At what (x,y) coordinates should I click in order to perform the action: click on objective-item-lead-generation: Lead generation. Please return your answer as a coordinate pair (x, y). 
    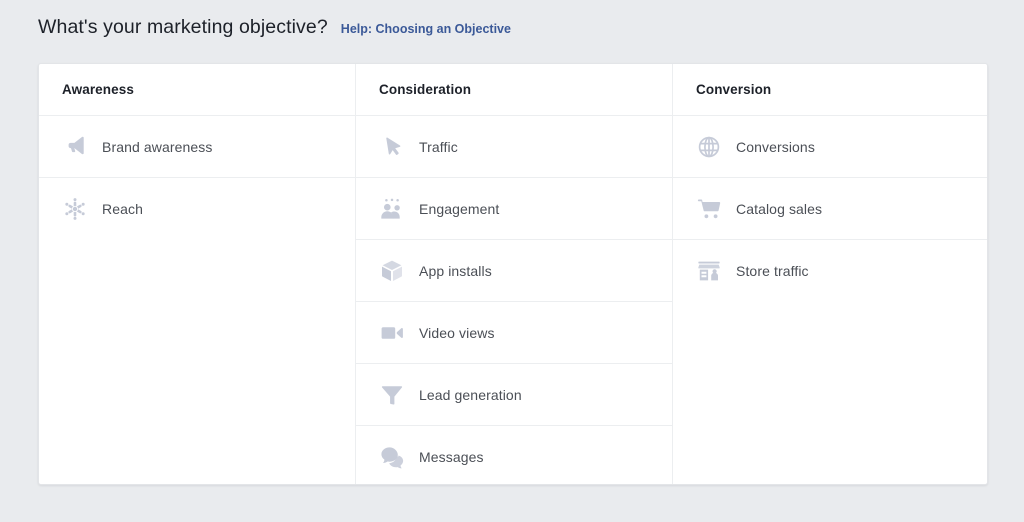
    Looking at the image, I should click on (514, 395).